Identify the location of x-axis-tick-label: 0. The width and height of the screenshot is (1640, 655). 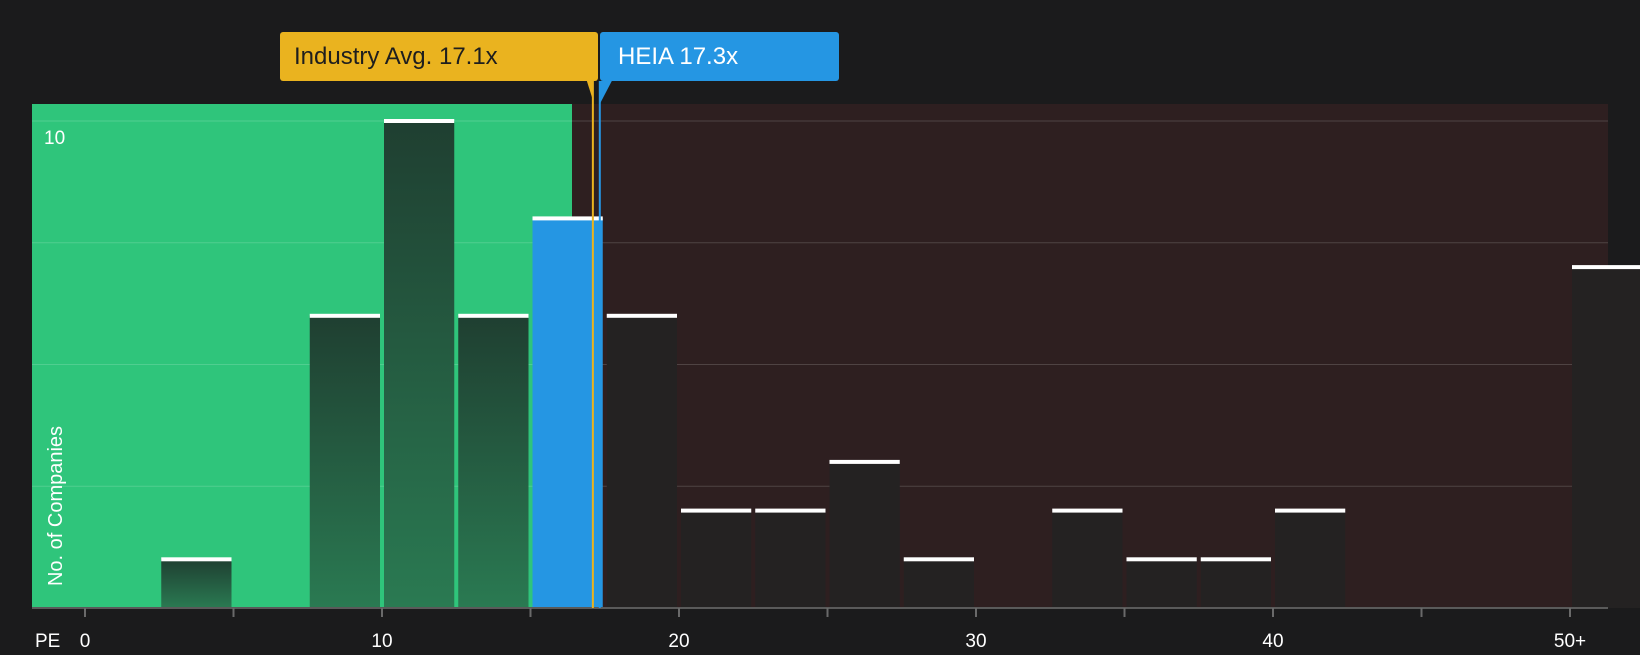
(85, 640).